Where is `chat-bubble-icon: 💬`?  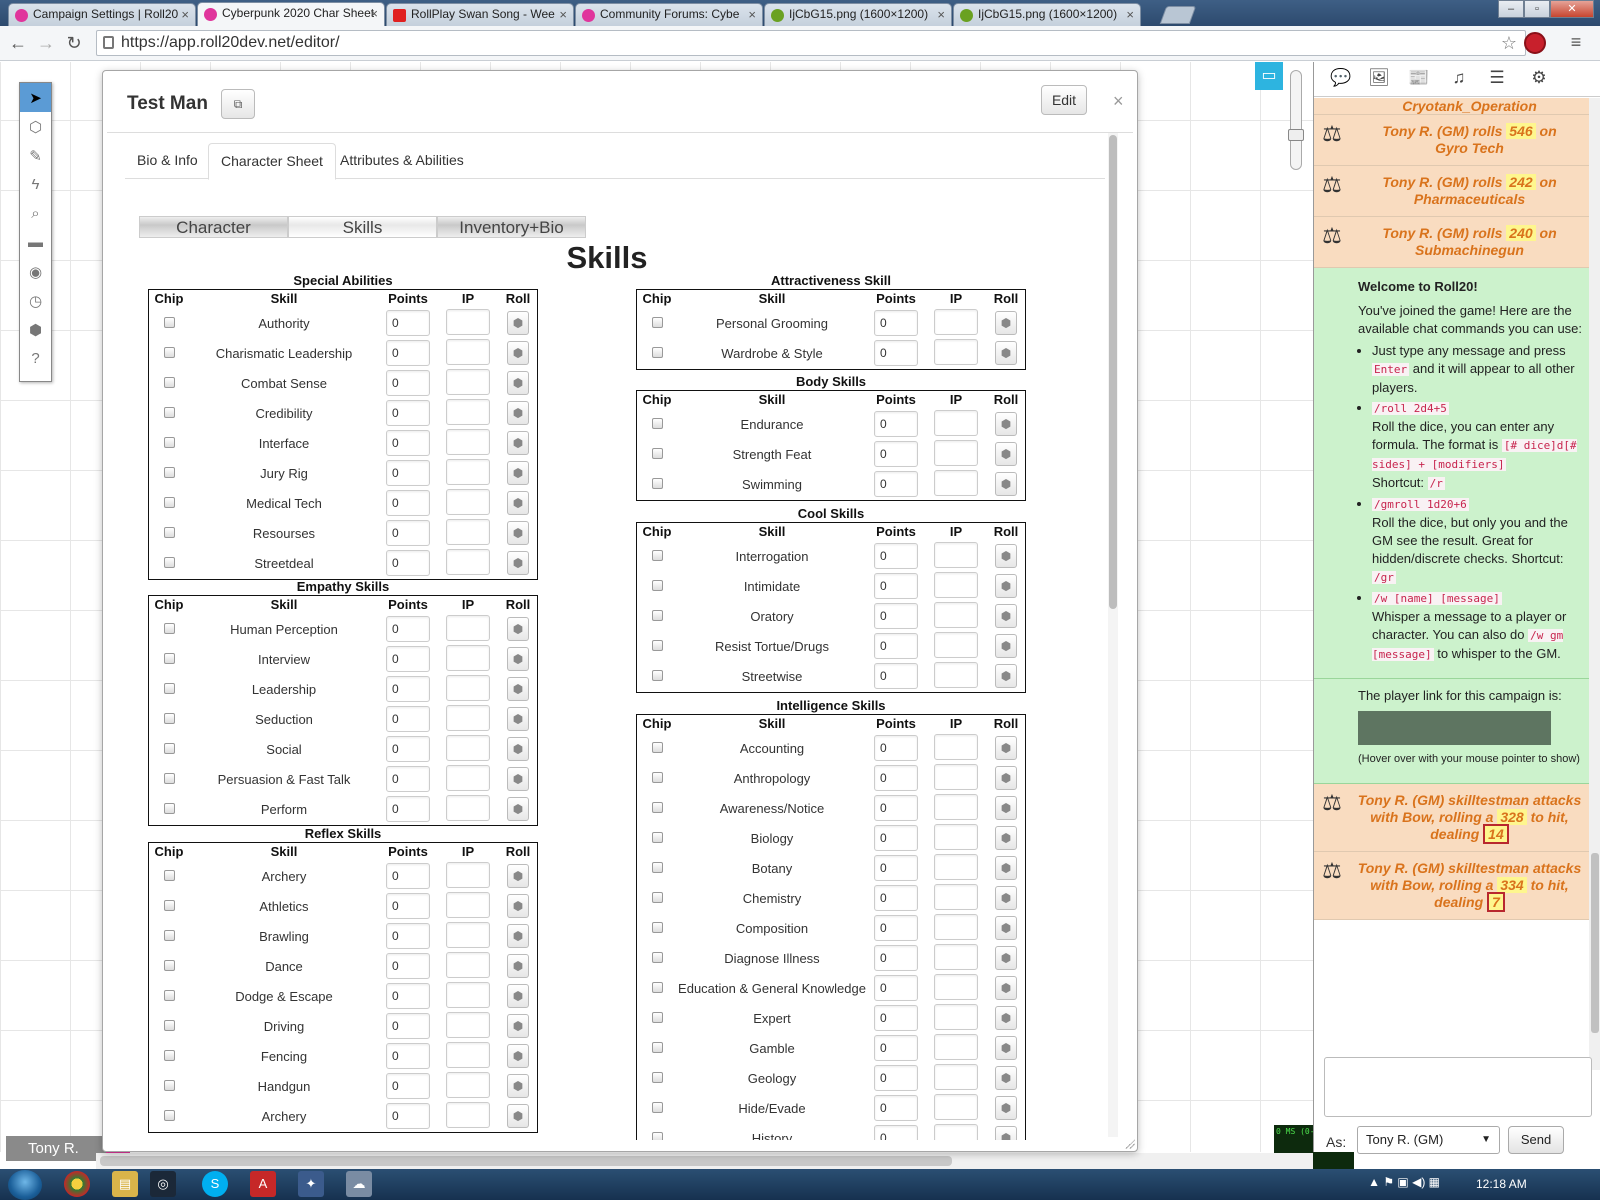 chat-bubble-icon: 💬 is located at coordinates (1341, 80).